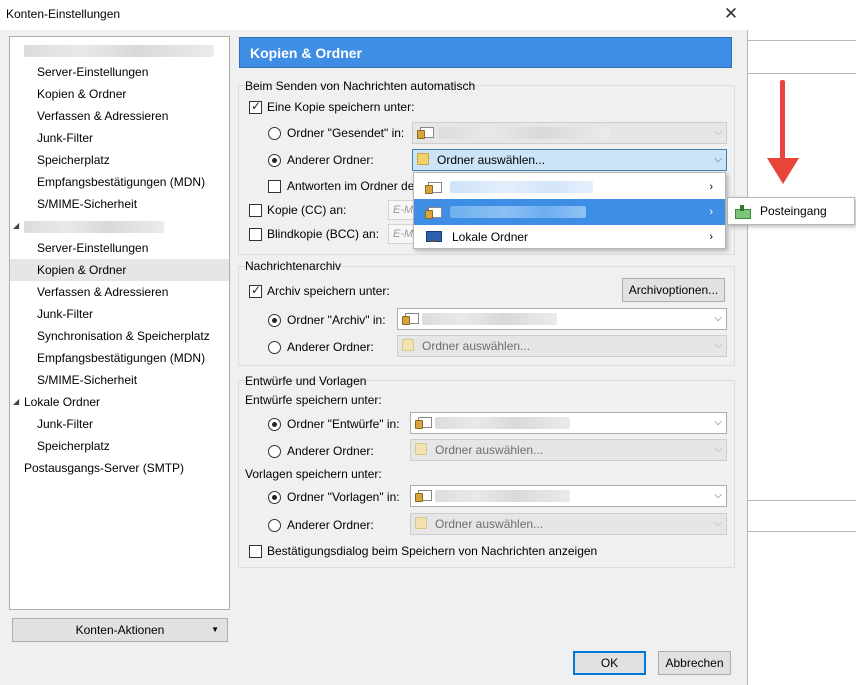  What do you see at coordinates (434, 237) in the screenshot?
I see `local-folders-icon` at bounding box center [434, 237].